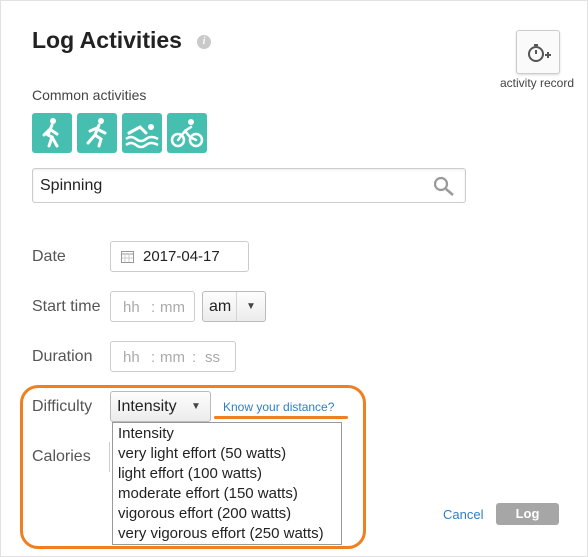 Image resolution: width=588 pixels, height=557 pixels. Describe the element at coordinates (131, 357) in the screenshot. I see `dur-hh-placeholder: hh` at that location.